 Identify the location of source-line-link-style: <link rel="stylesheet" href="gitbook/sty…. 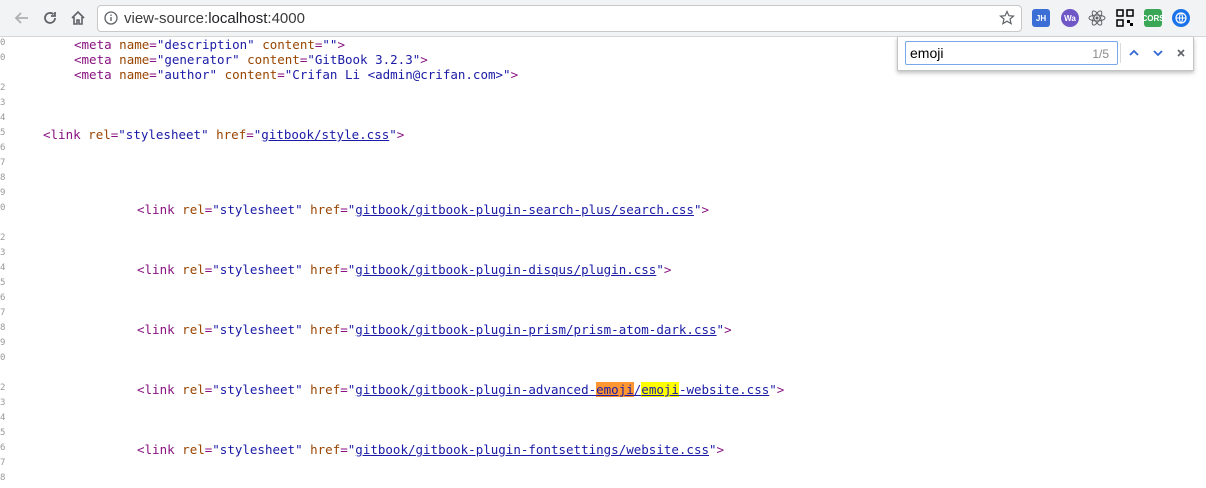
(224, 134).